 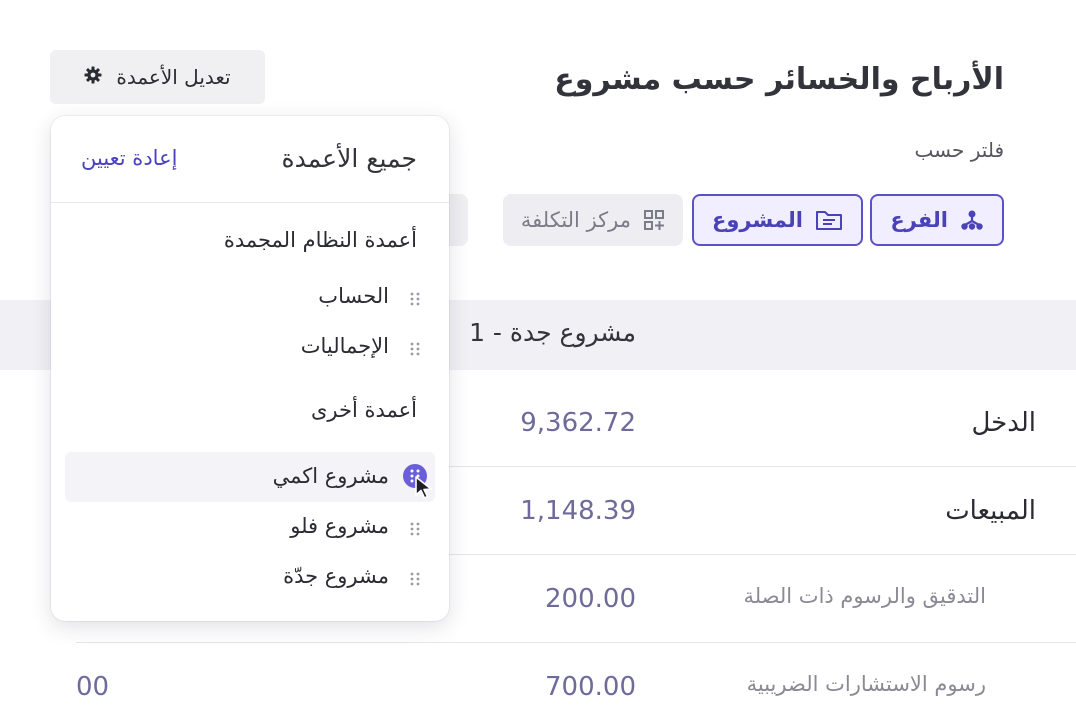 I want to click on frozen-columns-heading: أعمدة النظام المجمدة, so click(x=320, y=240).